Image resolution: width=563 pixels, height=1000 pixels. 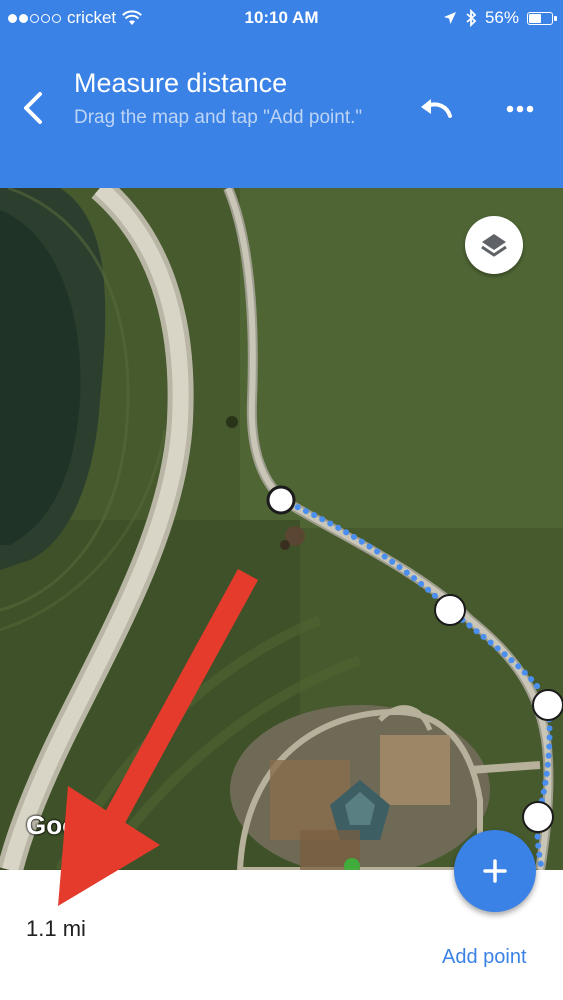 I want to click on battery-icon, so click(x=542, y=18).